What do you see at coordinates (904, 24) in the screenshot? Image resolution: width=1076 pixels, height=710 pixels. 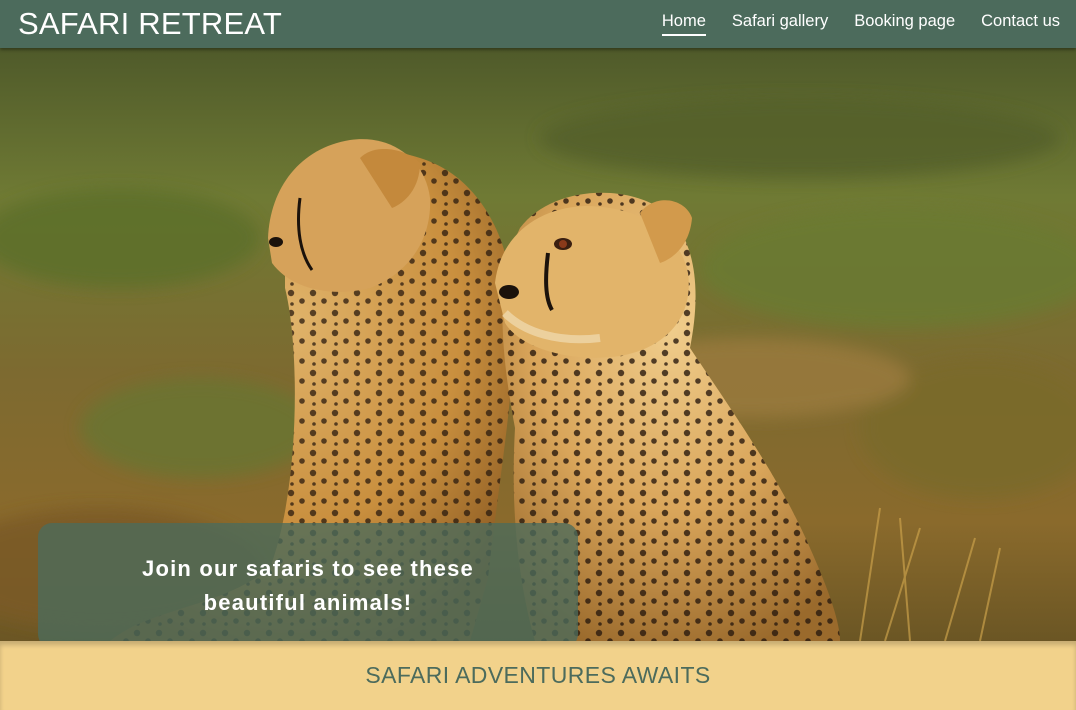 I see `nav-link-booking-page: Booking page` at bounding box center [904, 24].